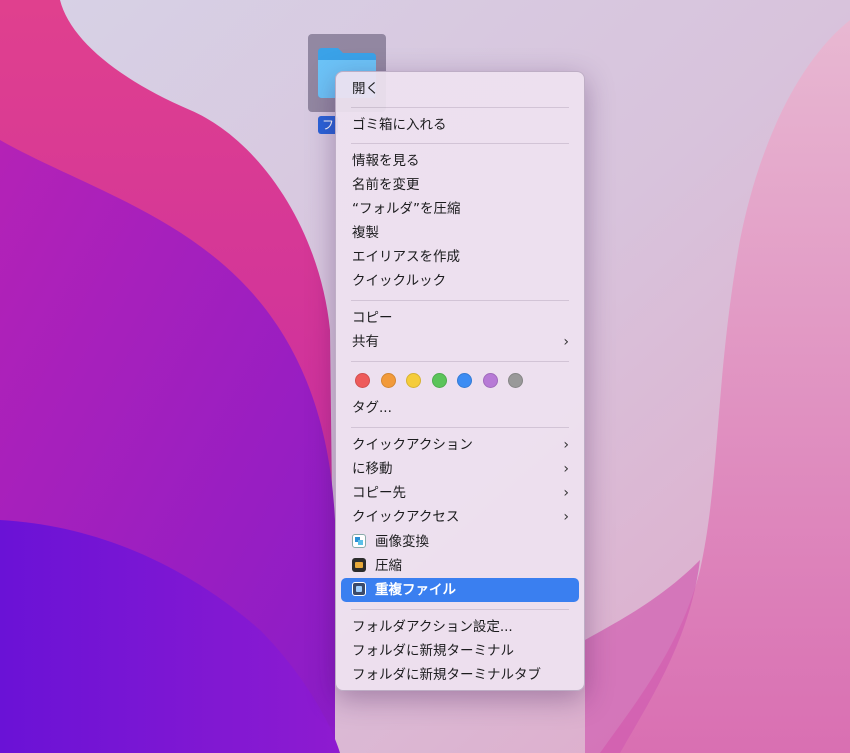 This screenshot has height=753, width=850. Describe the element at coordinates (446, 675) in the screenshot. I see `menu-item-label: フォルダに新規ターミナルタブ` at that location.